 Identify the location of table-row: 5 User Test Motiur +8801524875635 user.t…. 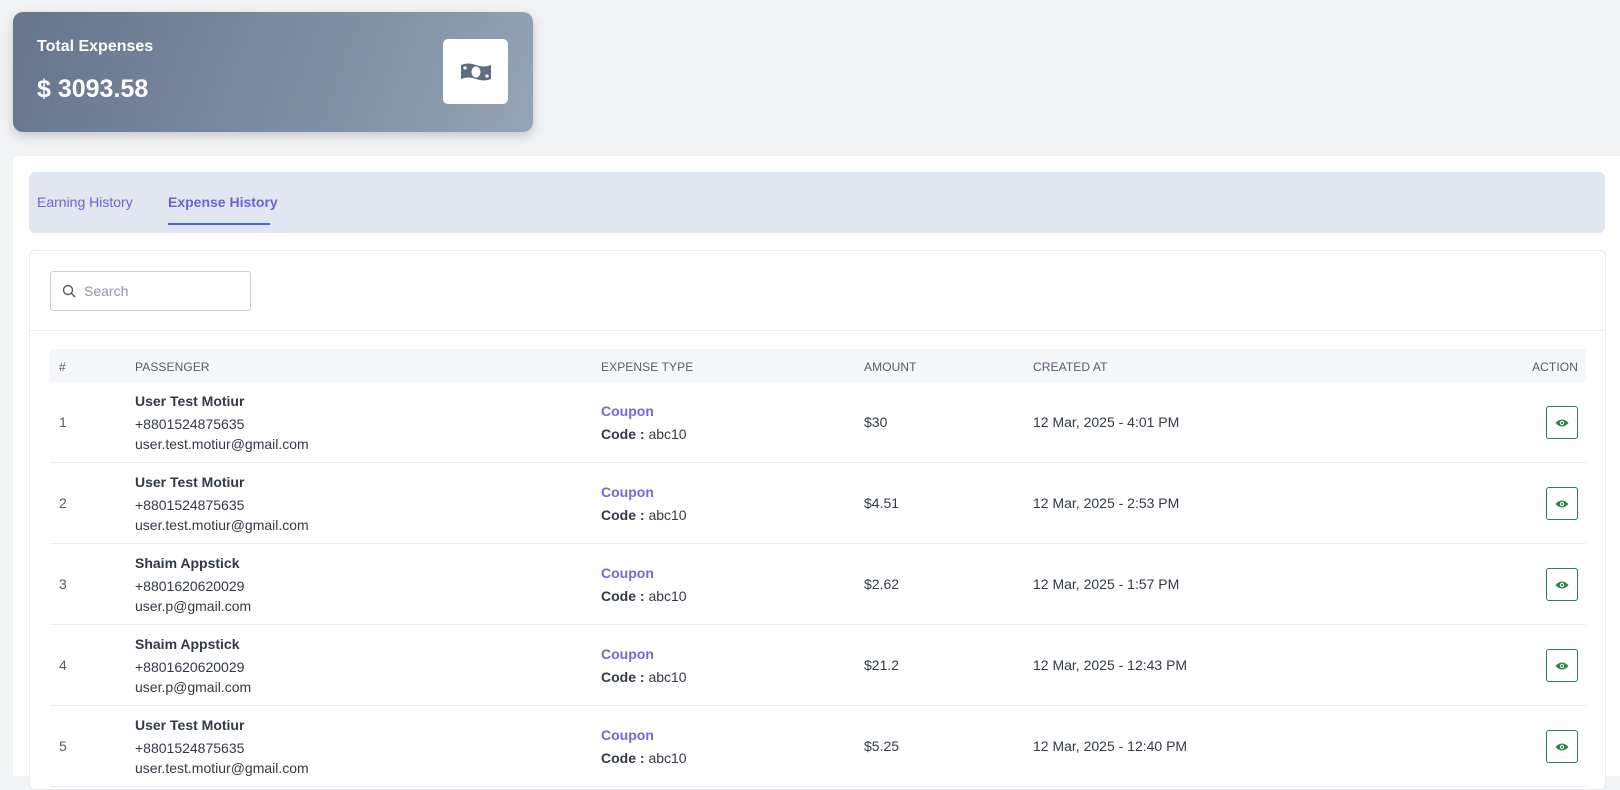
(818, 746).